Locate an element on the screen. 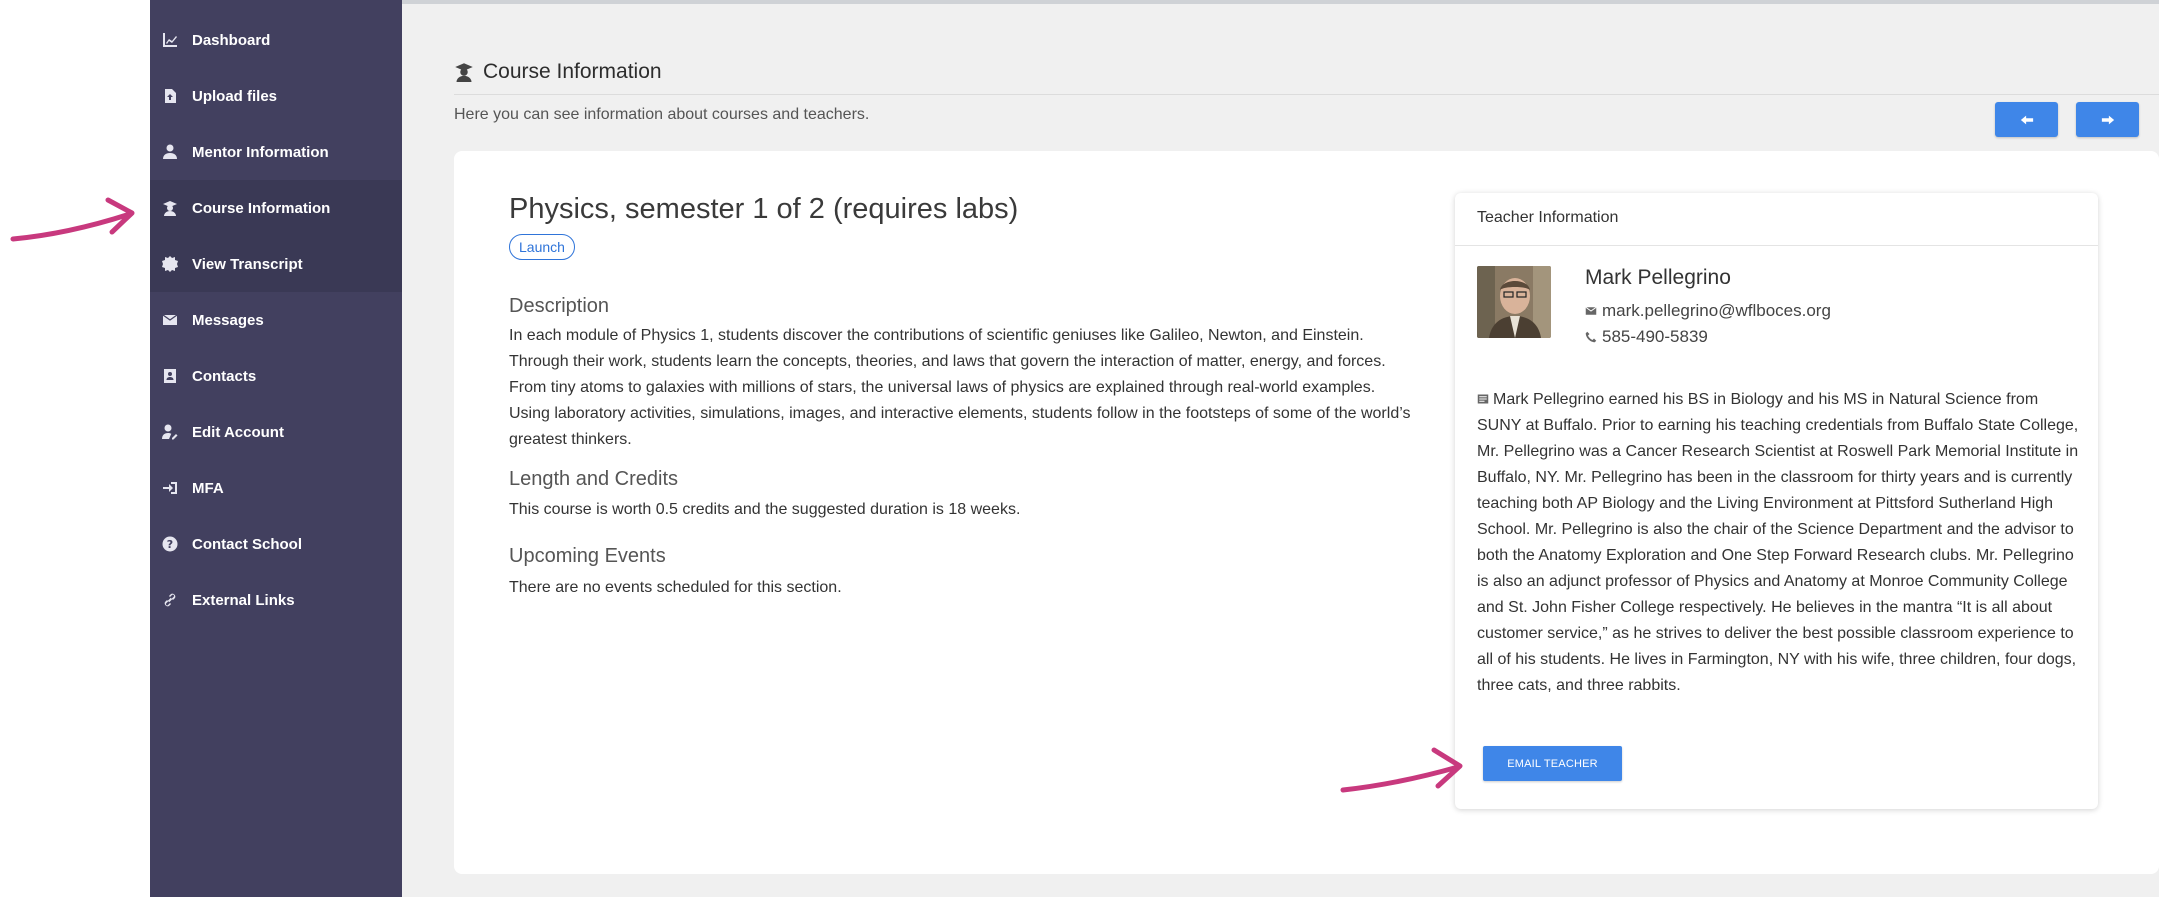  teacher-phone-text: 585-490-5839 is located at coordinates (1655, 336).